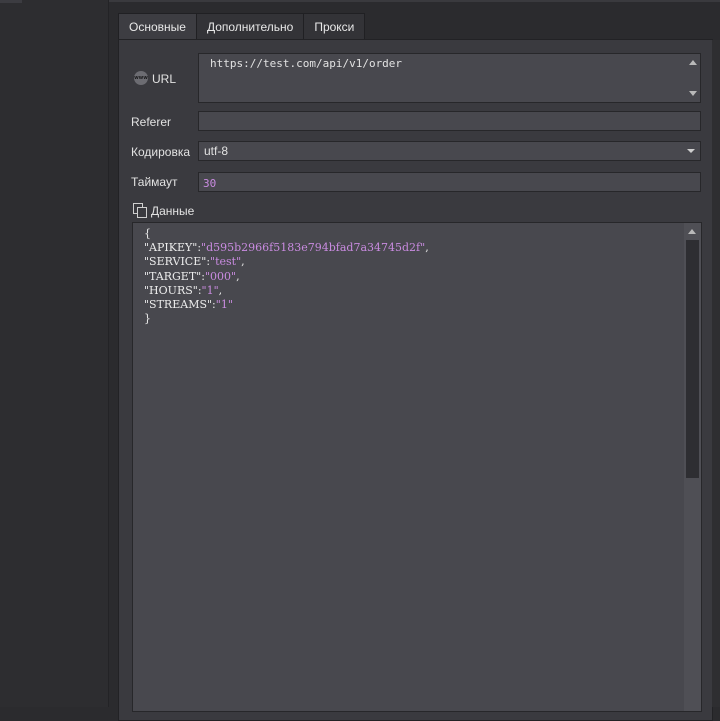 Image resolution: width=720 pixels, height=721 pixels. What do you see at coordinates (693, 62) in the screenshot?
I see `url-scroll-up-icon` at bounding box center [693, 62].